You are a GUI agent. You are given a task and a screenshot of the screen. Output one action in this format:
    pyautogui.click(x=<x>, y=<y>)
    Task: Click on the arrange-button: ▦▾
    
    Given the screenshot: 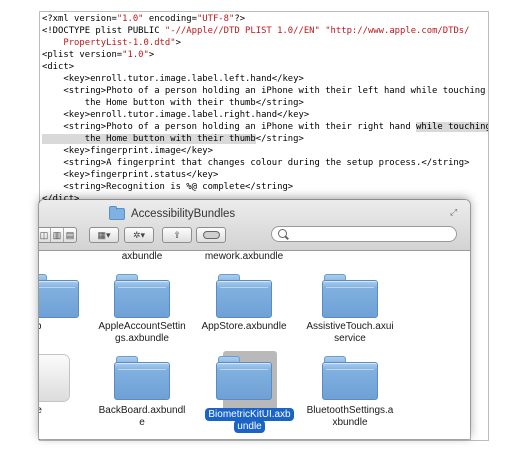 What is the action you would take?
    pyautogui.click(x=104, y=235)
    